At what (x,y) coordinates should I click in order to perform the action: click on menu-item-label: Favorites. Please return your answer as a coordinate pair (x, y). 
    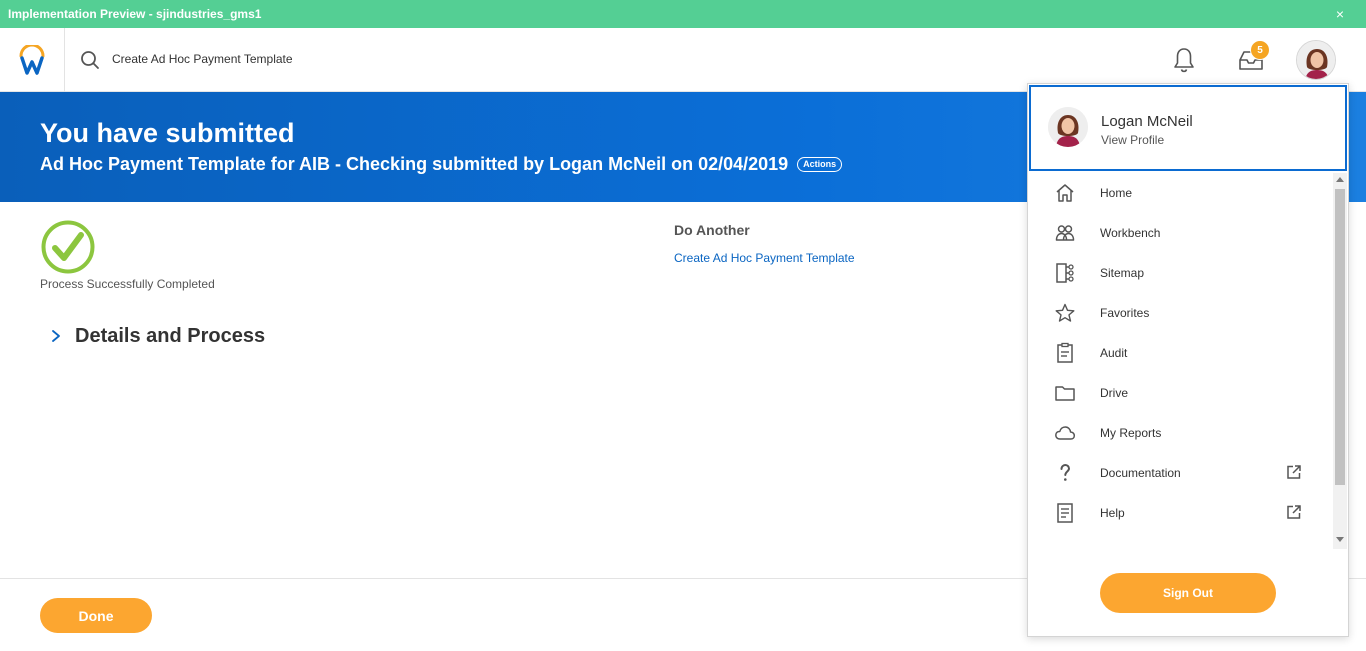
    Looking at the image, I should click on (1125, 313).